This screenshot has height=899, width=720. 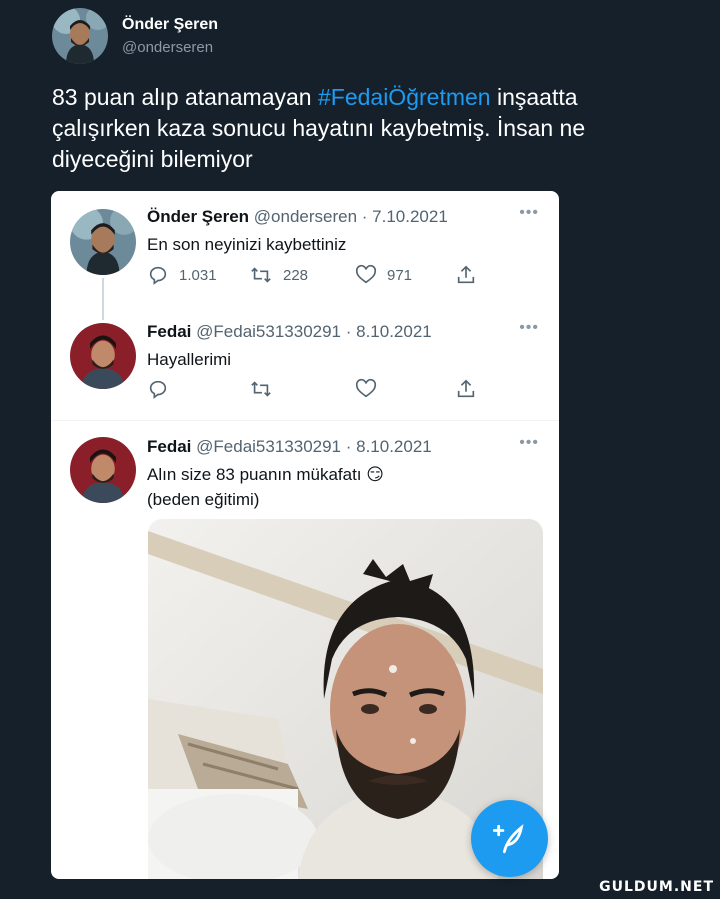 I want to click on tweet-text-line: Alın size 83 puanın mükafatı 😏, so click(x=265, y=474).